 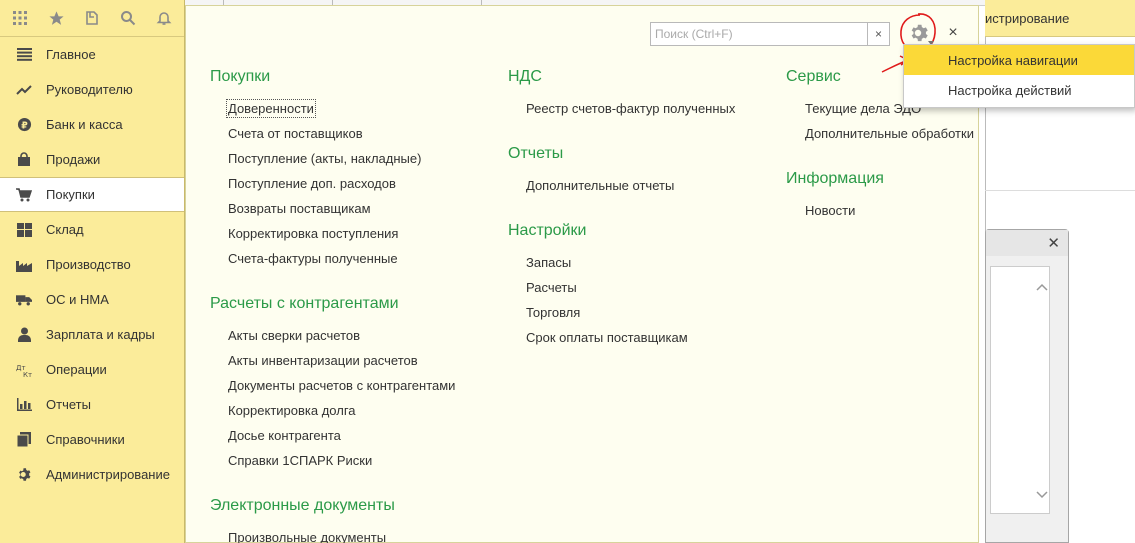 I want to click on sidebar-item-reports: Отчеты, so click(x=92, y=404).